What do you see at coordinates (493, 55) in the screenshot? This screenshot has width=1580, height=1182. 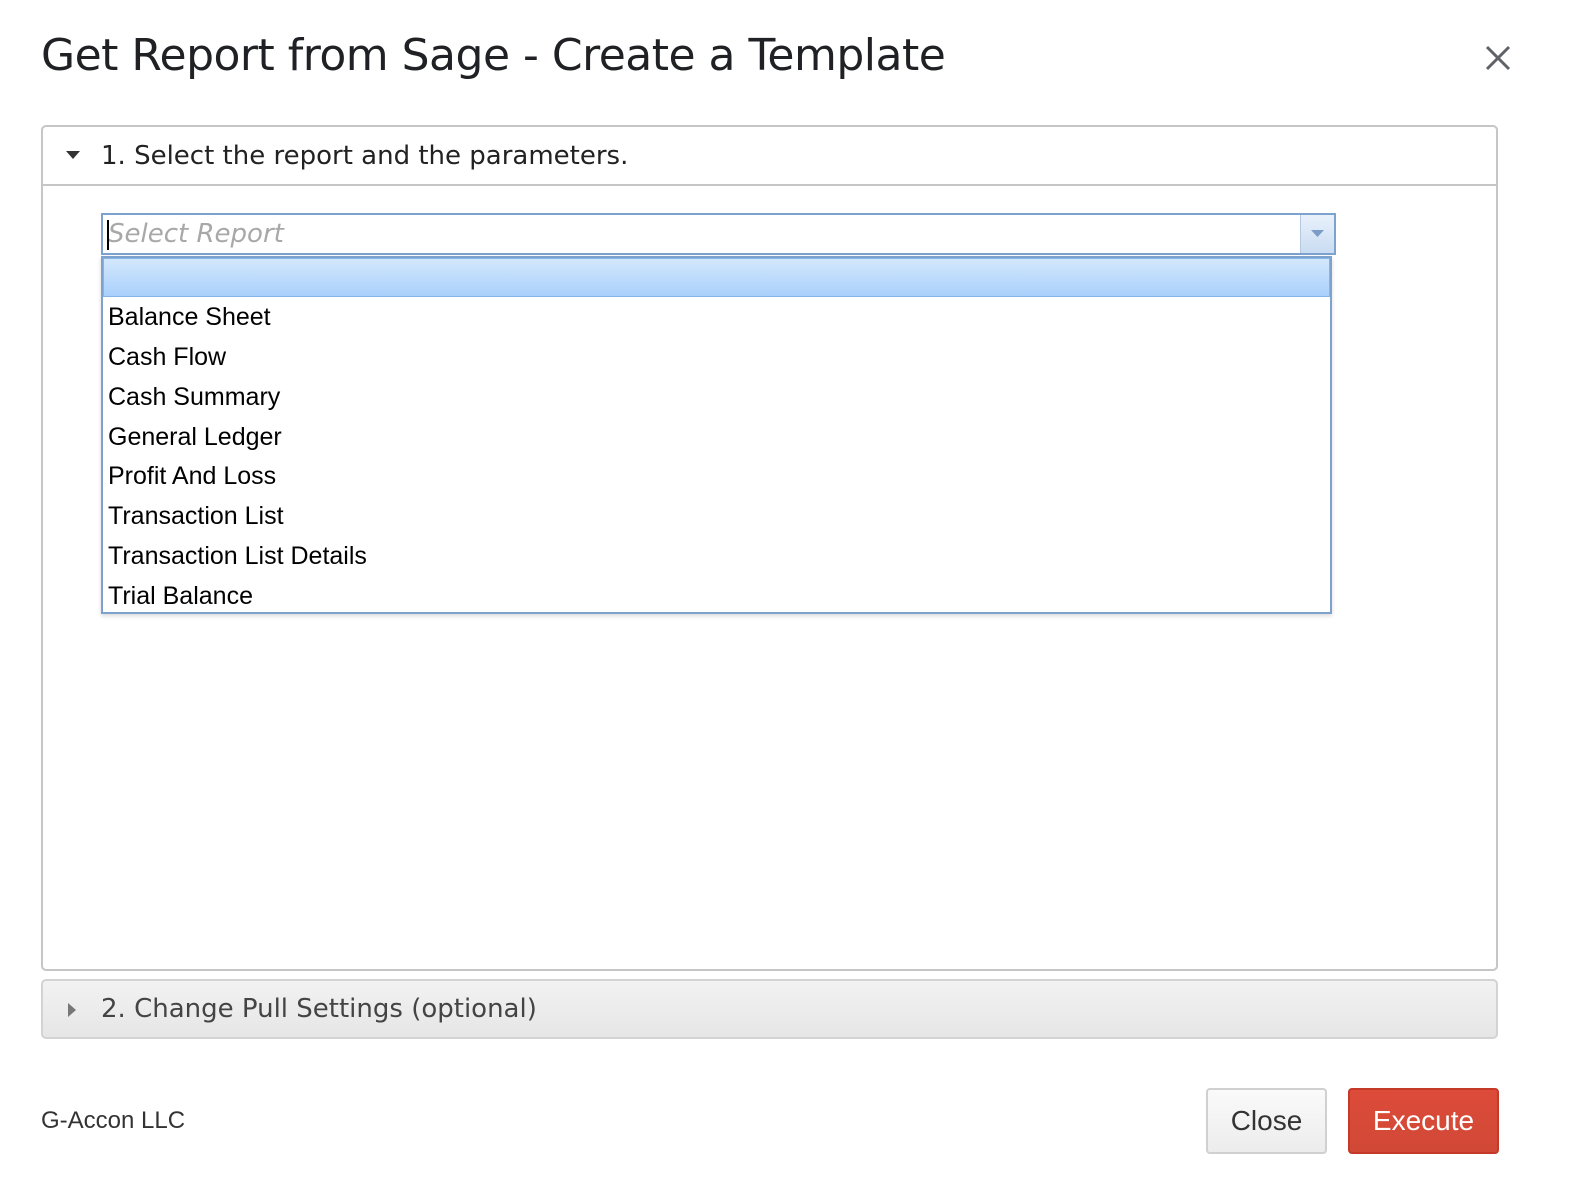 I see `dialog-title: Get Report from Sage - Create a Template` at bounding box center [493, 55].